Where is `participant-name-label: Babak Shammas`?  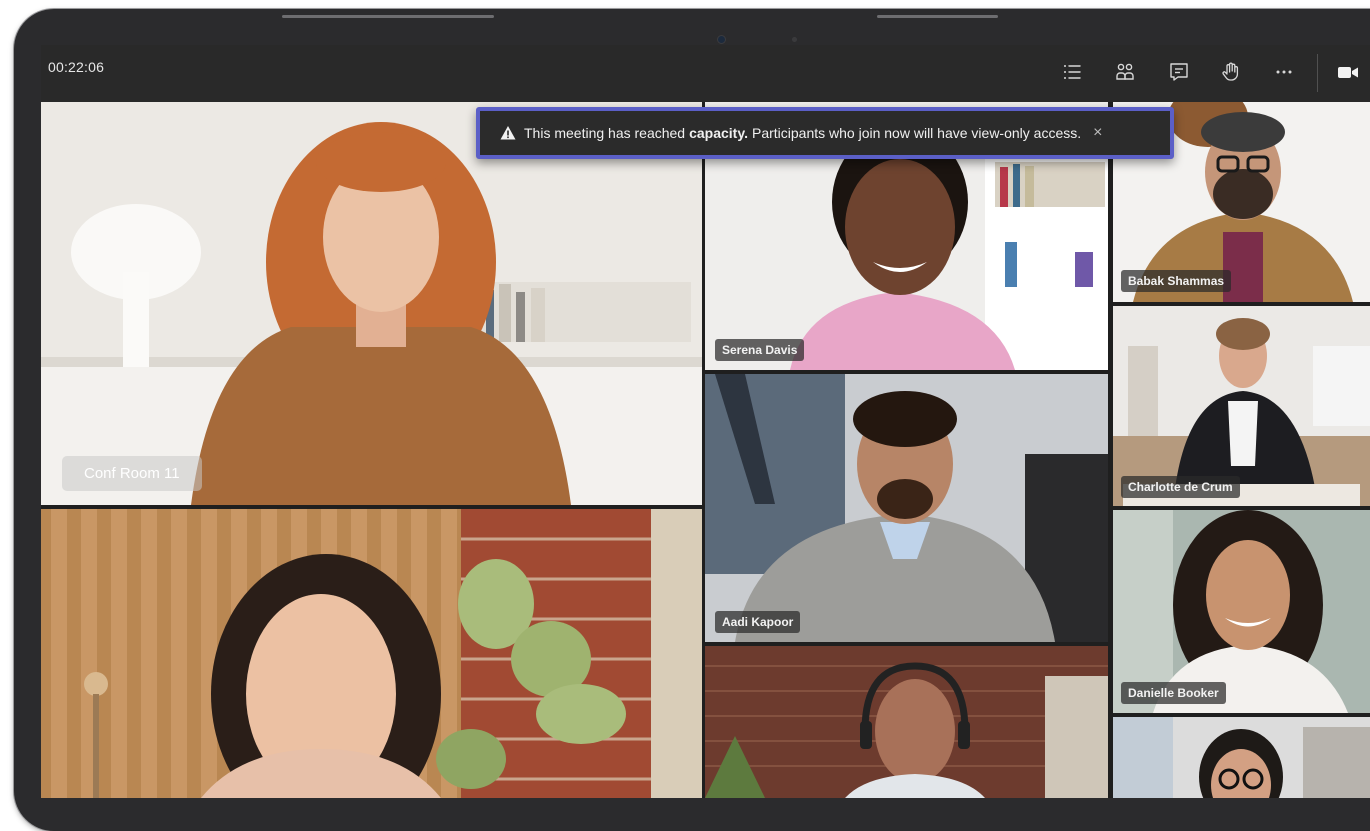 participant-name-label: Babak Shammas is located at coordinates (1176, 281).